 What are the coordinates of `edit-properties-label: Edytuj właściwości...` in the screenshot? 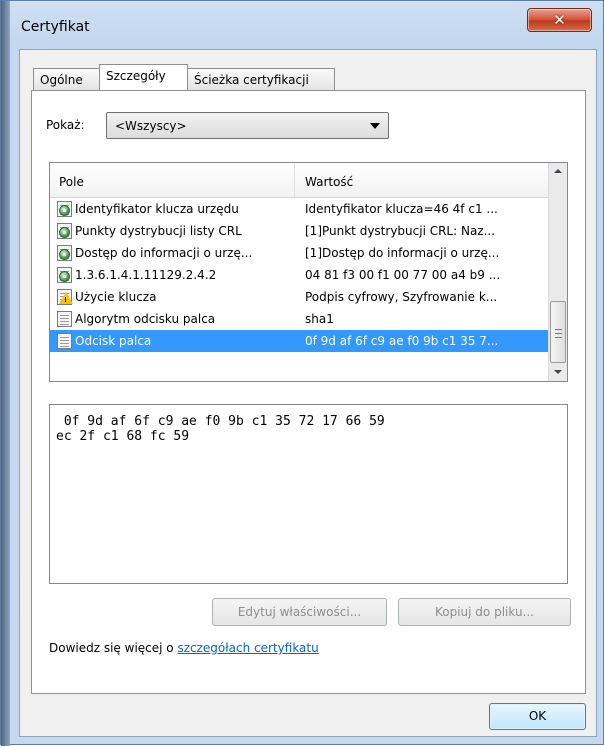 It's located at (299, 612).